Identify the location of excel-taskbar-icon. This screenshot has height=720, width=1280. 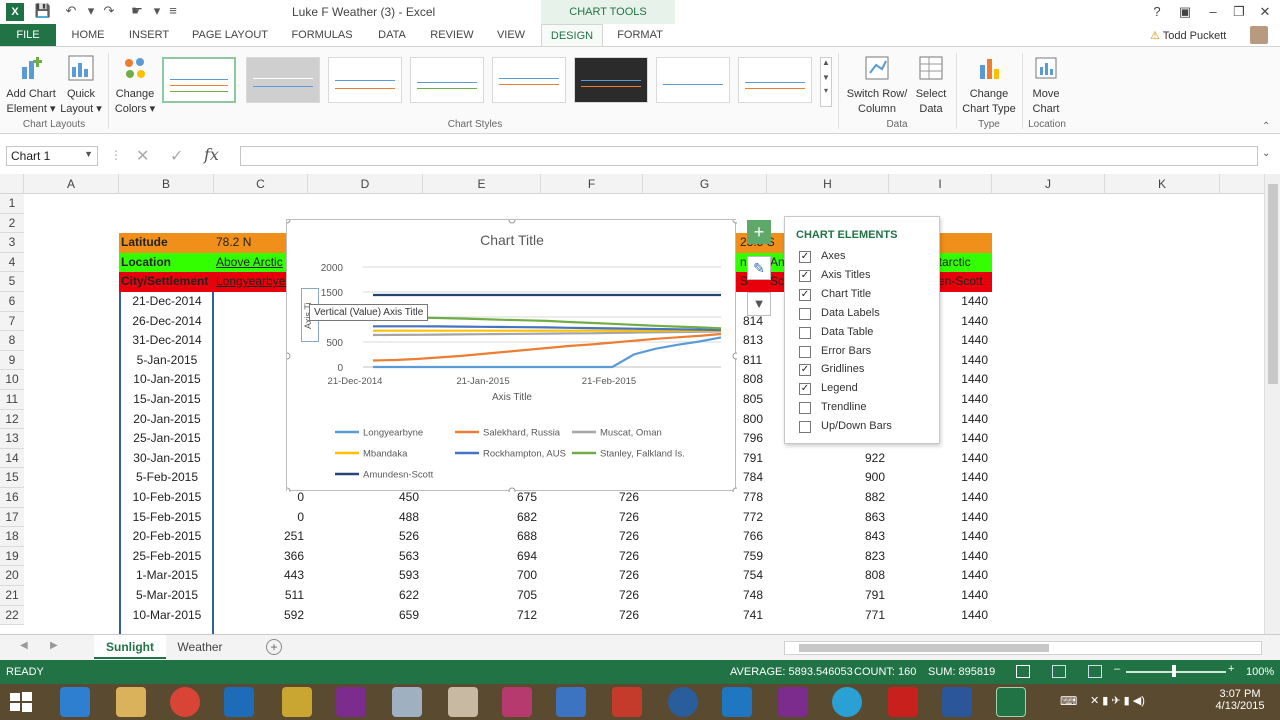
(1011, 702).